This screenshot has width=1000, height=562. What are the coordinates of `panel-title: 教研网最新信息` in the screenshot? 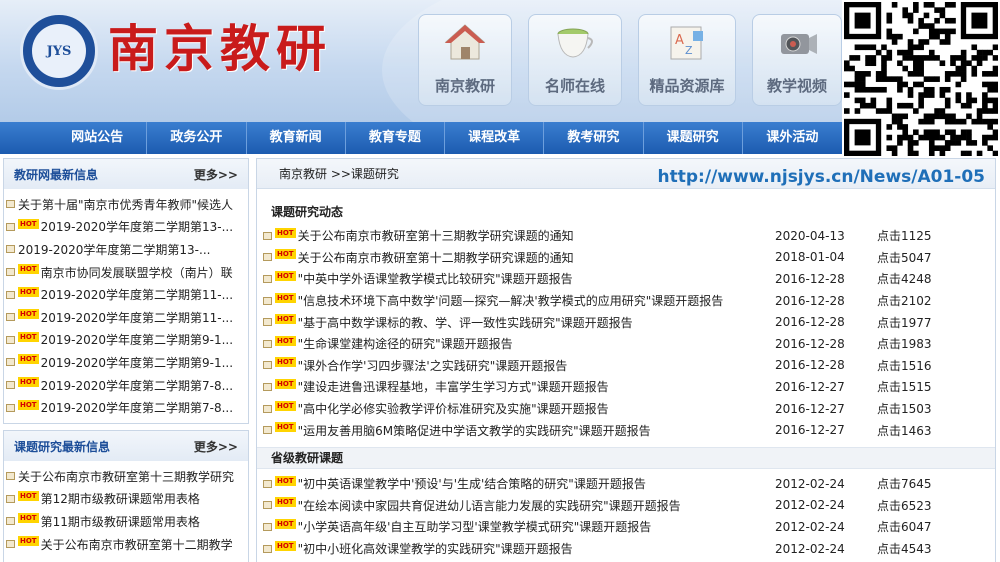 It's located at (56, 174).